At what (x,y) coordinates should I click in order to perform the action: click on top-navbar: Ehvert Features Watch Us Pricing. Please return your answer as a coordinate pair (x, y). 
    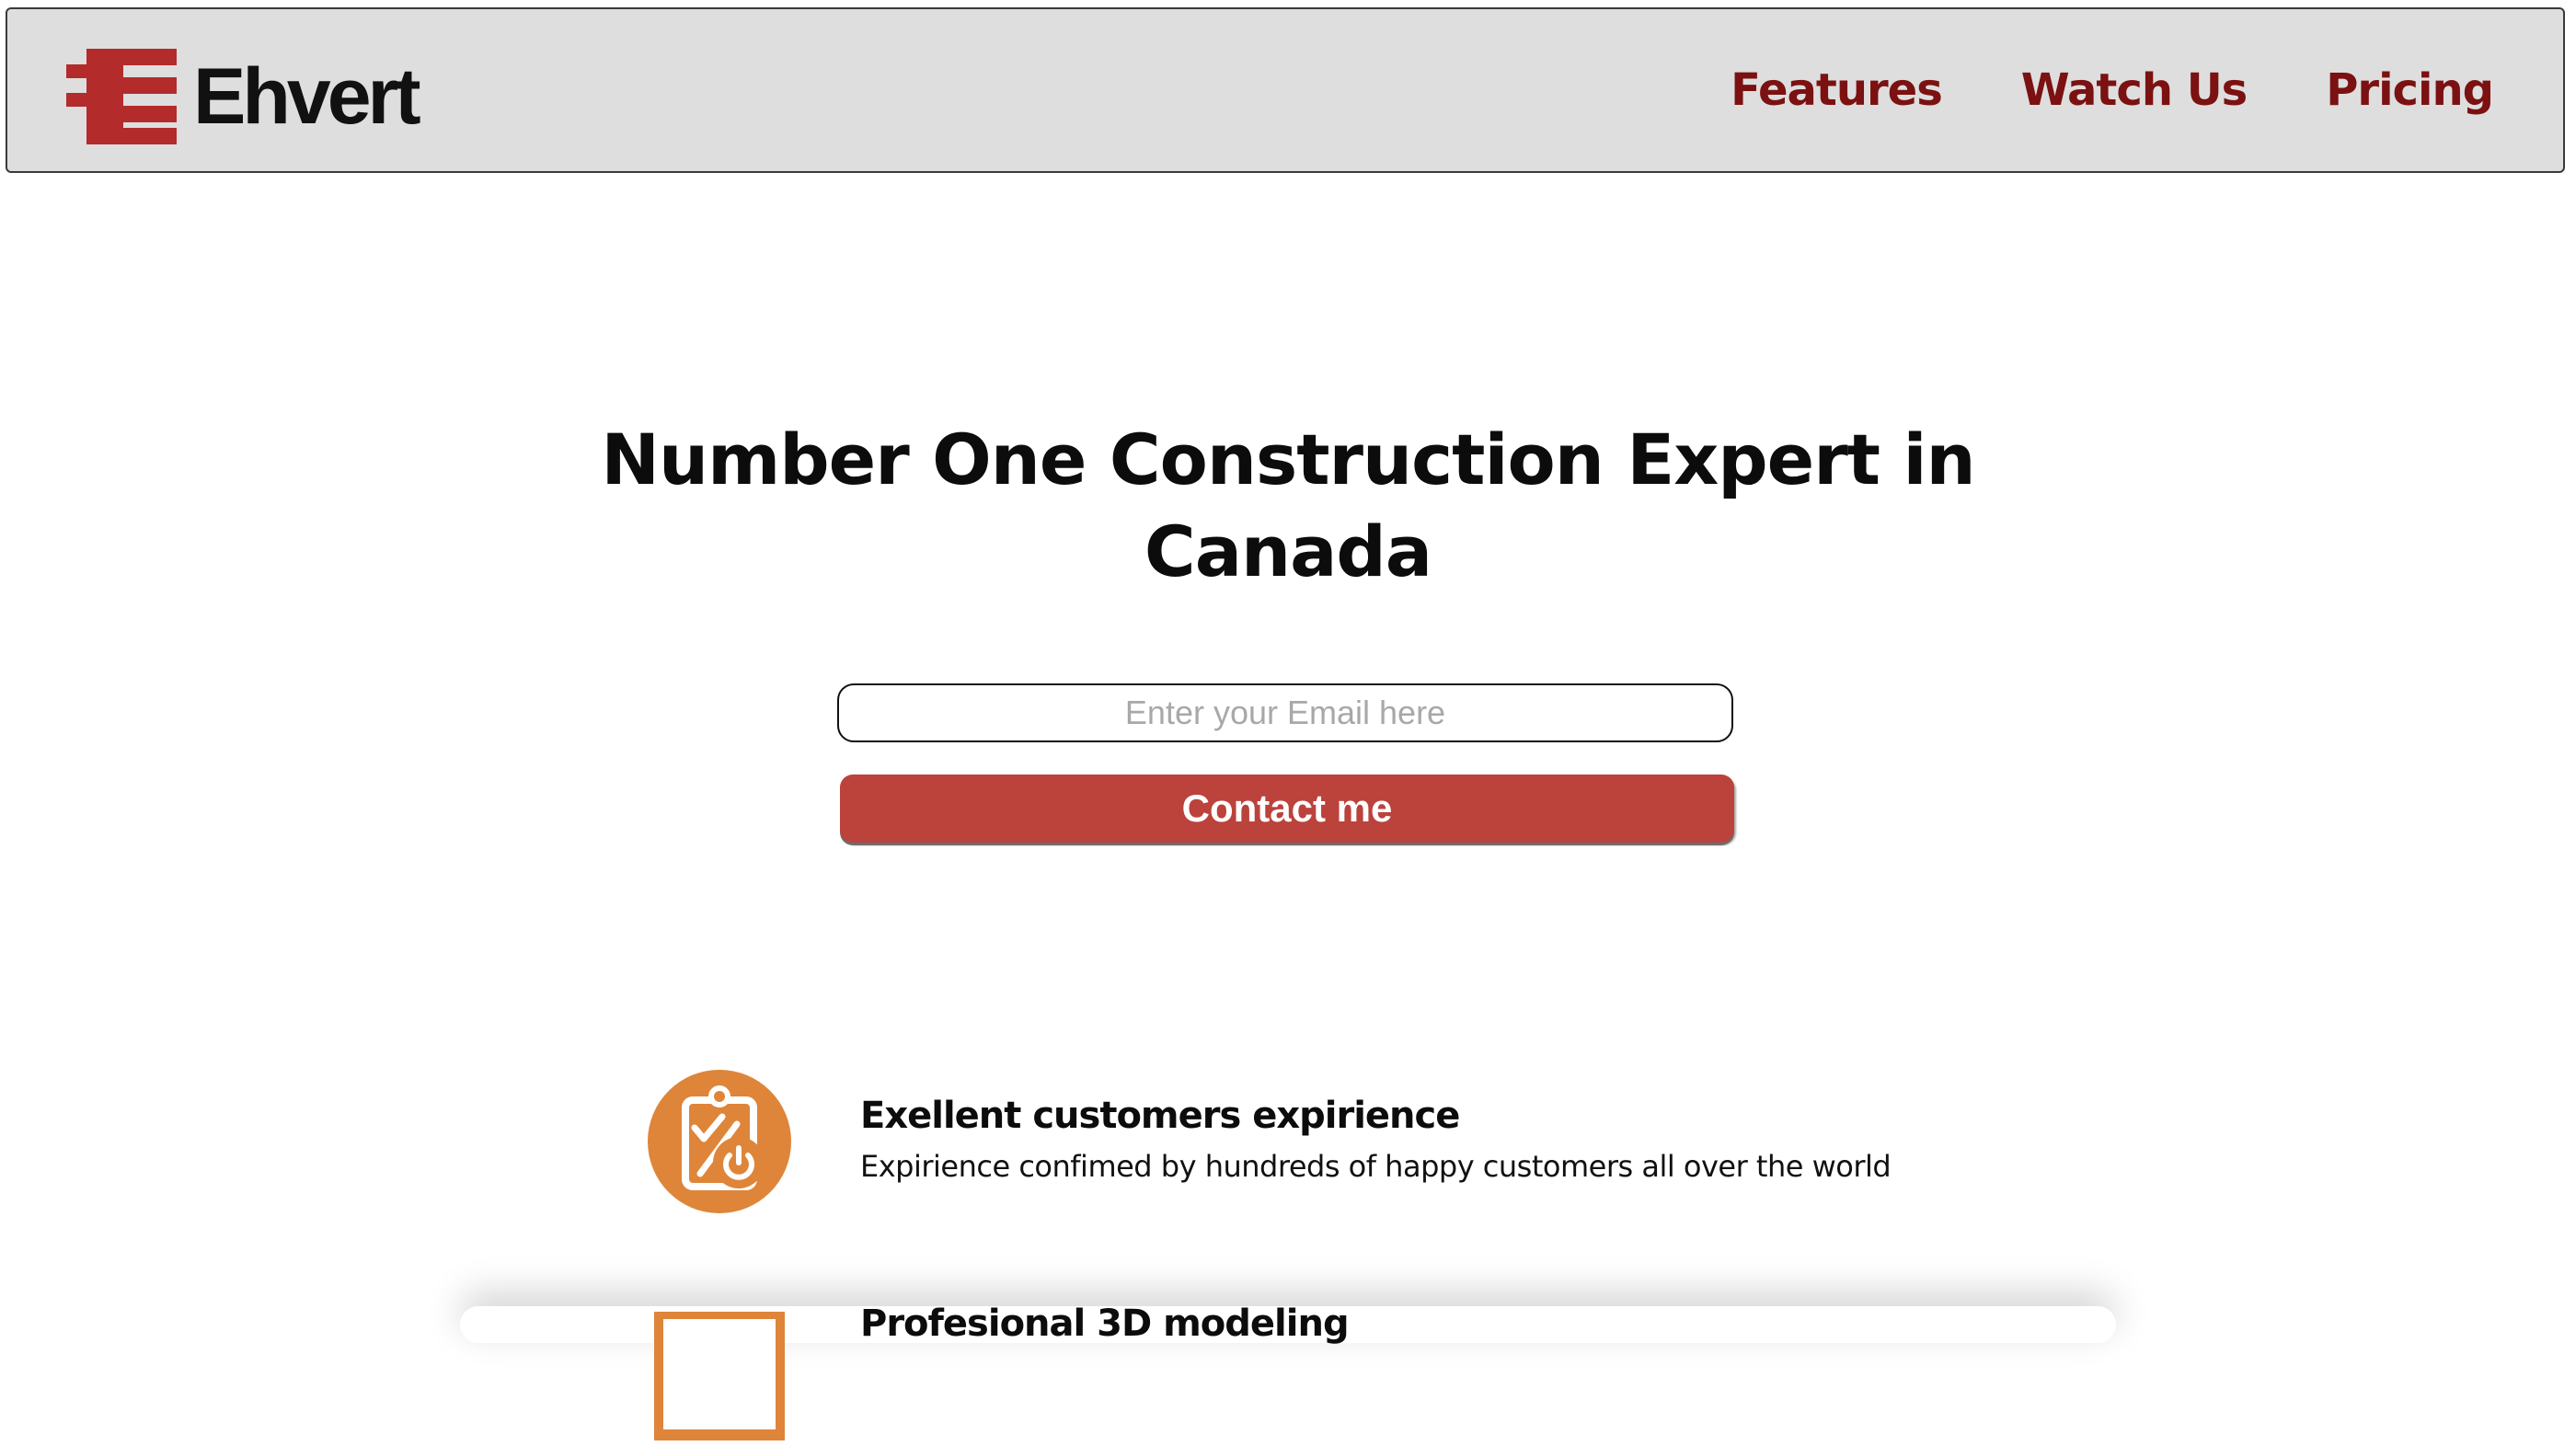
    Looking at the image, I should click on (1285, 90).